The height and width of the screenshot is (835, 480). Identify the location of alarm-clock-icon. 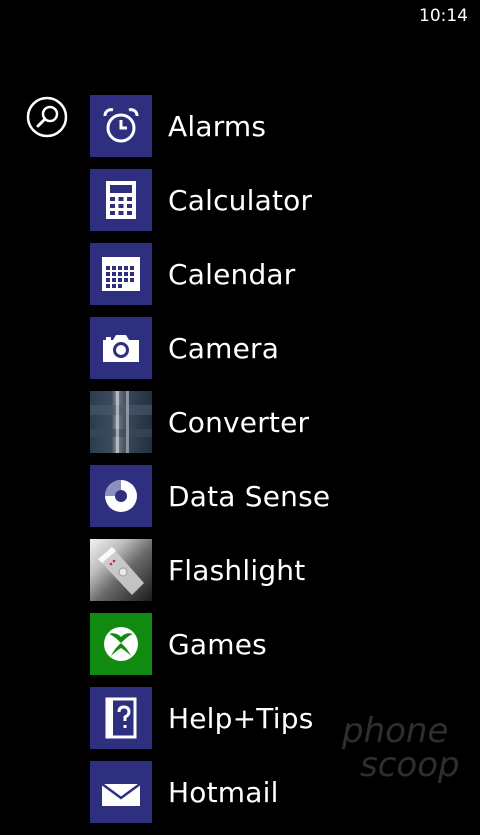
(121, 125).